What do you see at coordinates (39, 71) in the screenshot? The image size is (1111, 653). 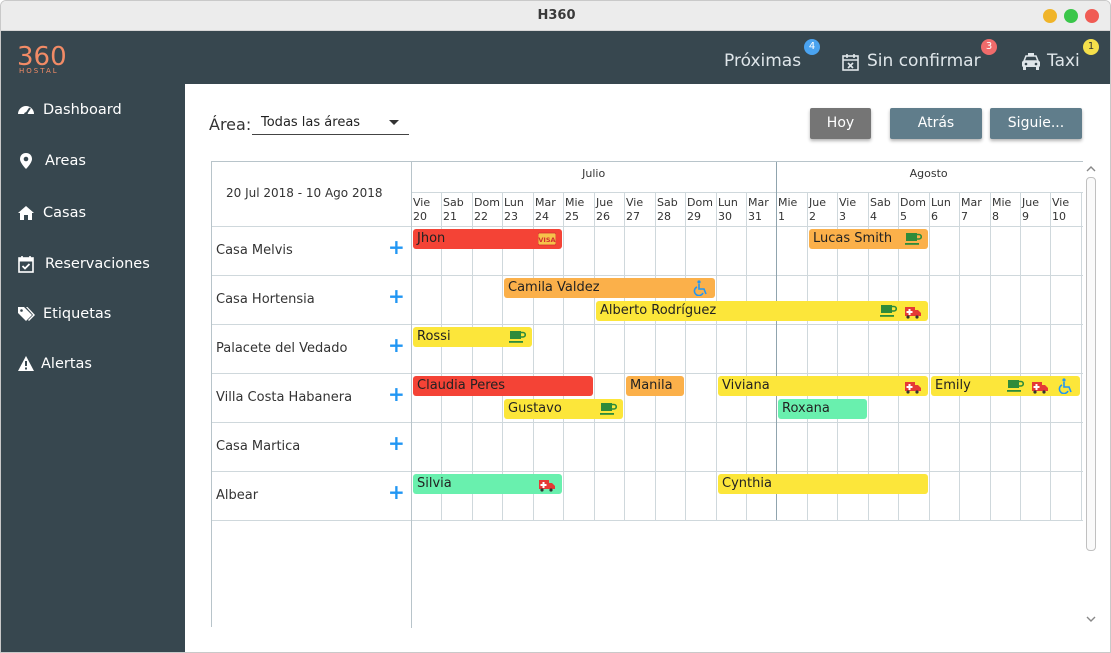 I see `logo-word: HOSTAL` at bounding box center [39, 71].